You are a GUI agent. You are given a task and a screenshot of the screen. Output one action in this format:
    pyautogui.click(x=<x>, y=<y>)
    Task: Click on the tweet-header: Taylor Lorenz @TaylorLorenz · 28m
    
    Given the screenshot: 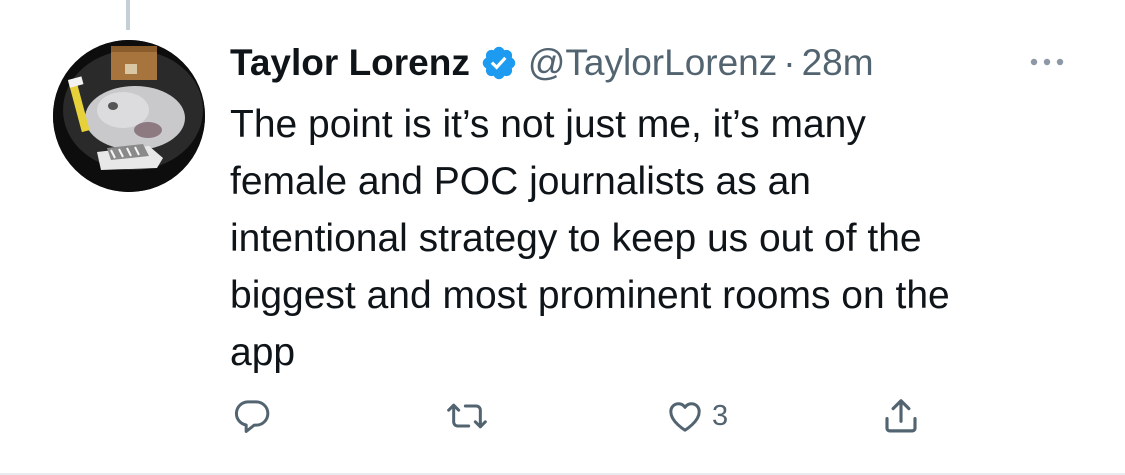 What is the action you would take?
    pyautogui.click(x=552, y=63)
    